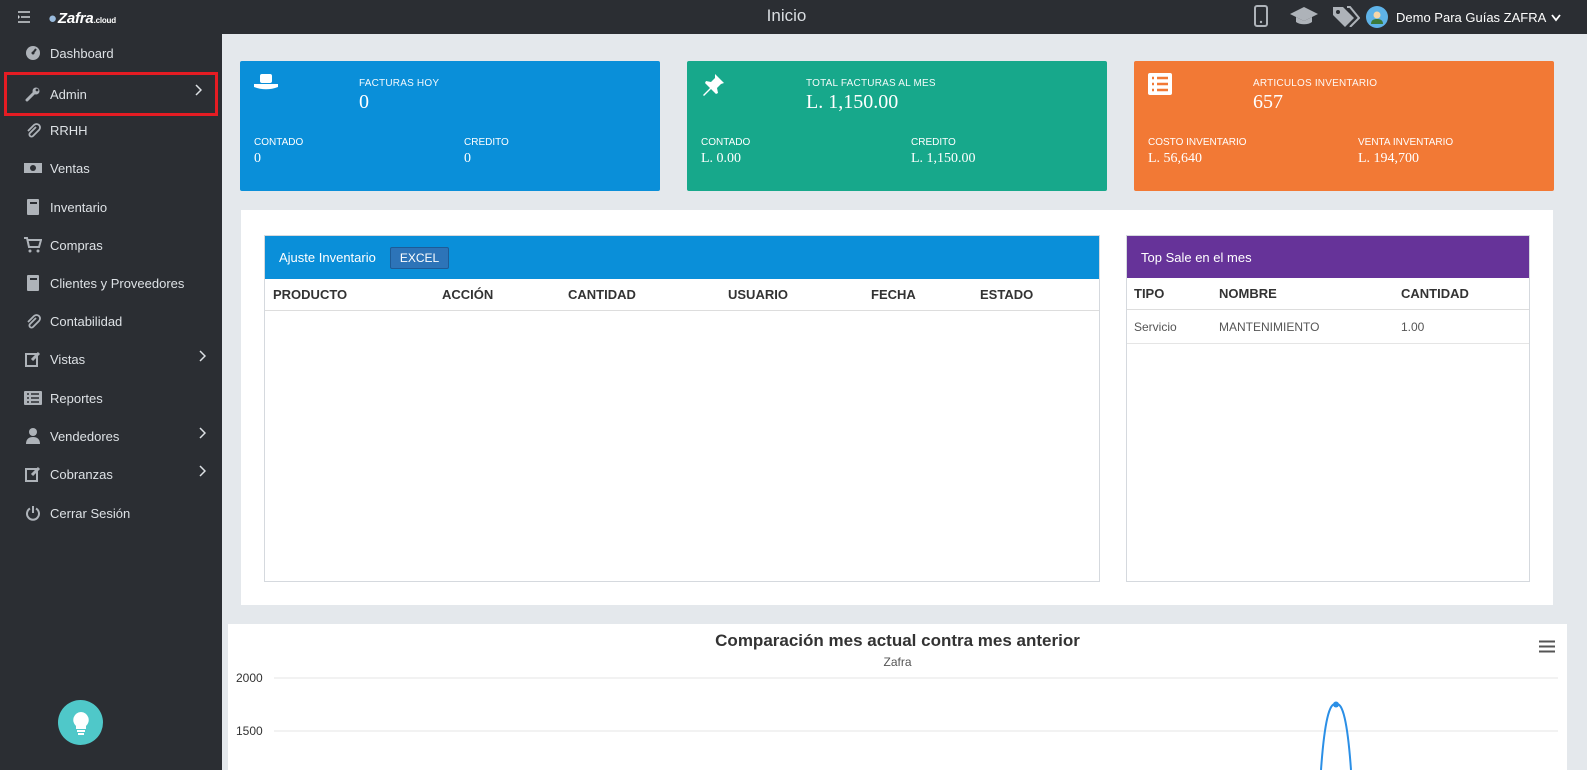 The image size is (1587, 770). What do you see at coordinates (786, 15) in the screenshot?
I see `page-title: Inicio` at bounding box center [786, 15].